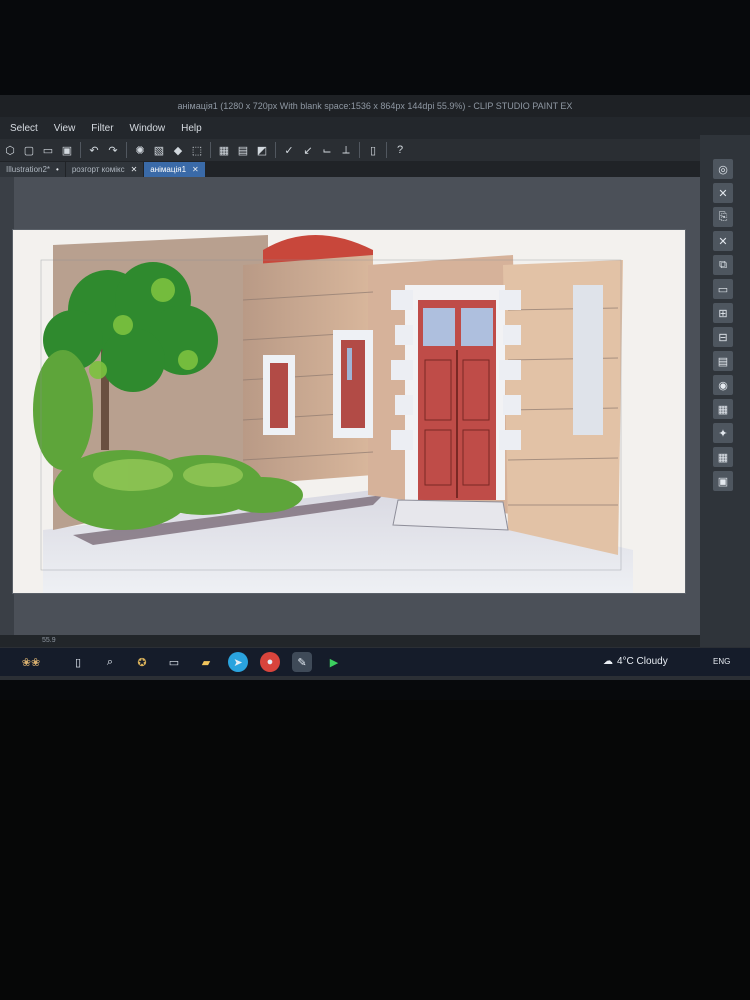 Image resolution: width=750 pixels, height=1000 pixels. What do you see at coordinates (400, 150) in the screenshot?
I see `help-icon: ?` at bounding box center [400, 150].